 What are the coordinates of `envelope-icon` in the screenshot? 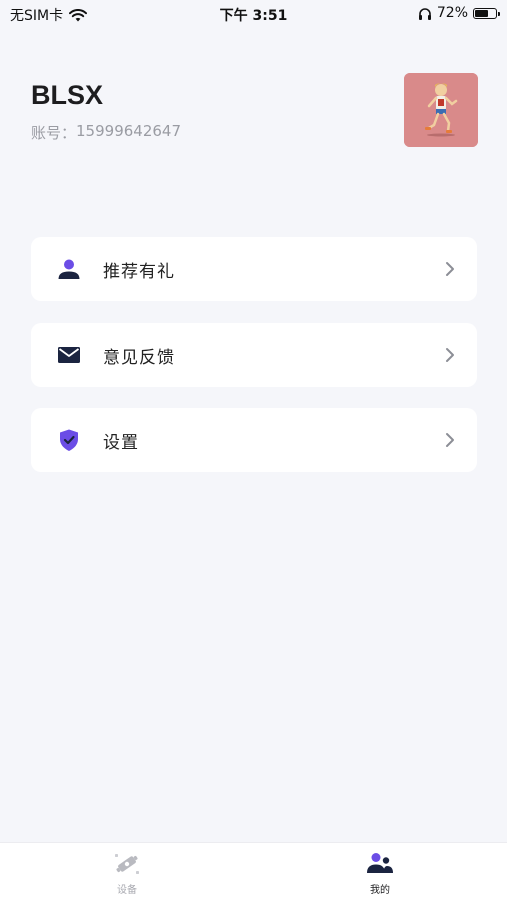 It's located at (69, 355).